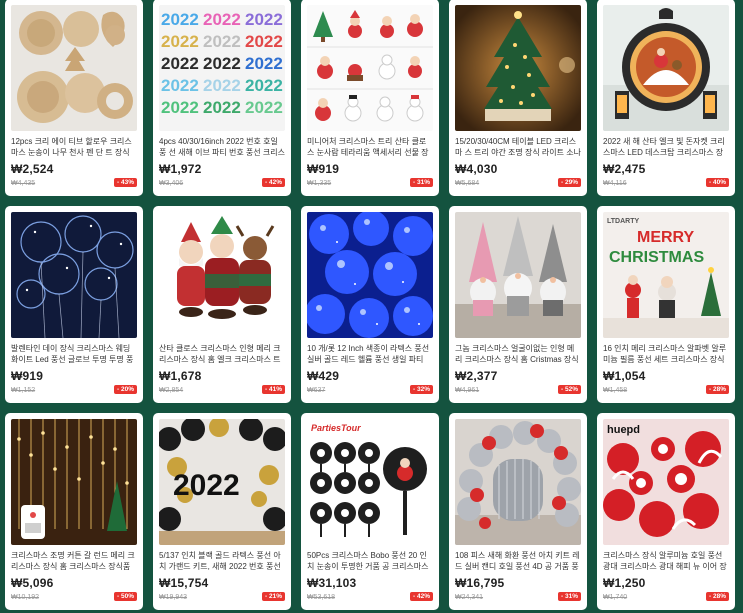  Describe the element at coordinates (32, 583) in the screenshot. I see `product-price: ₩5,096` at that location.